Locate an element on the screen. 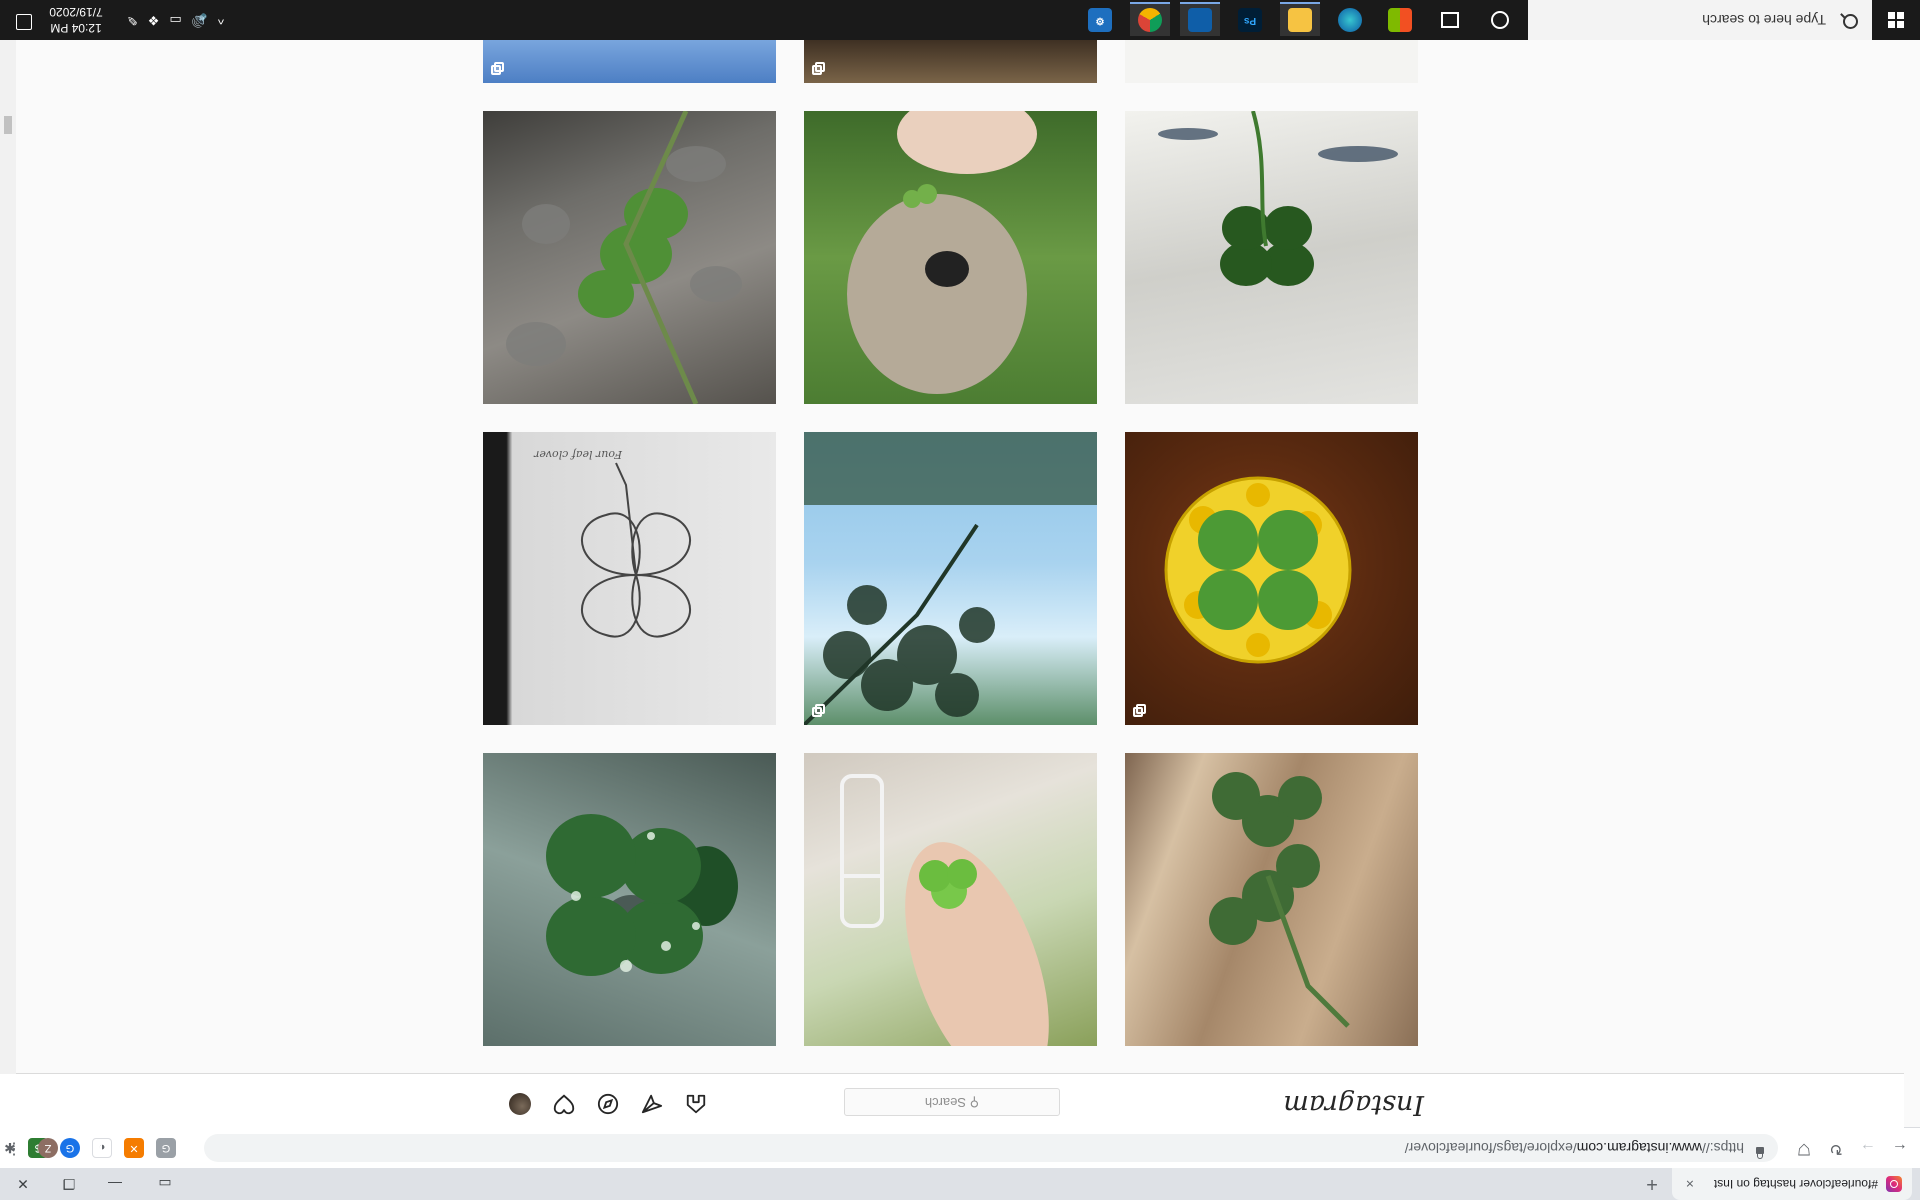 This screenshot has width=1920, height=1200. search-placeholder: ⚲ Search is located at coordinates (952, 1102).